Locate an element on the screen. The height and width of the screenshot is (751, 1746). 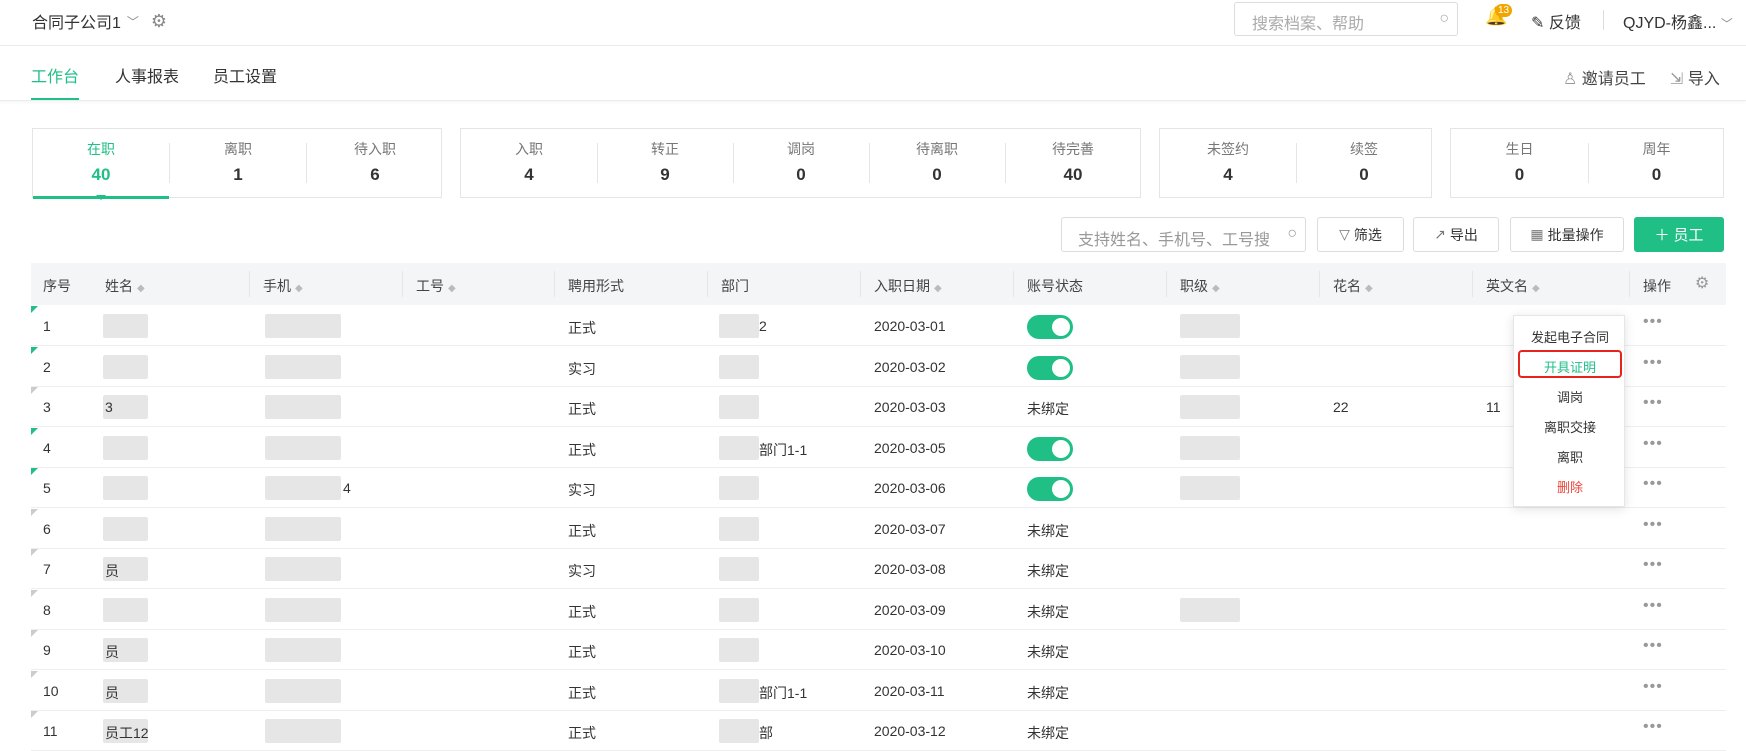
table-row: 9 员 正式 2020-03-10 未绑定 ••• is located at coordinates (878, 650).